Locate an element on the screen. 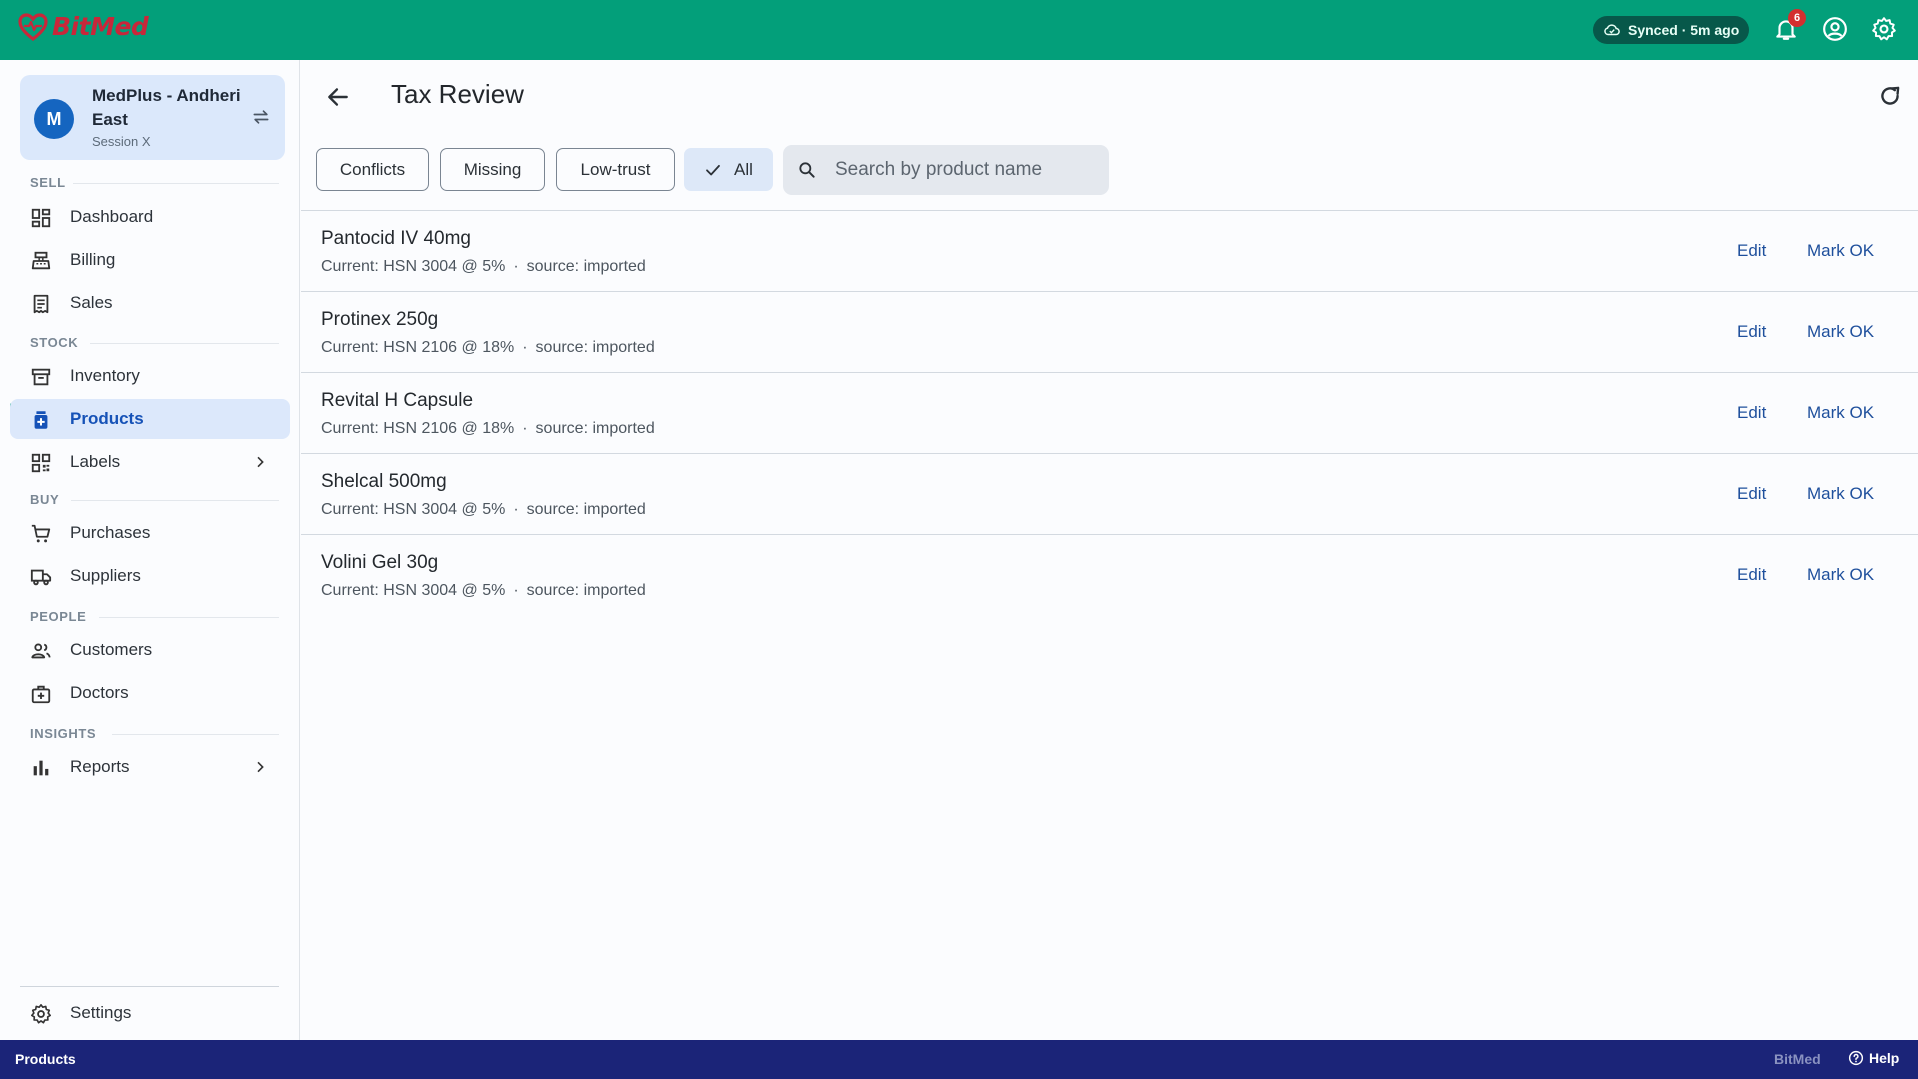  medicine-bottle-icon is located at coordinates (41, 420).